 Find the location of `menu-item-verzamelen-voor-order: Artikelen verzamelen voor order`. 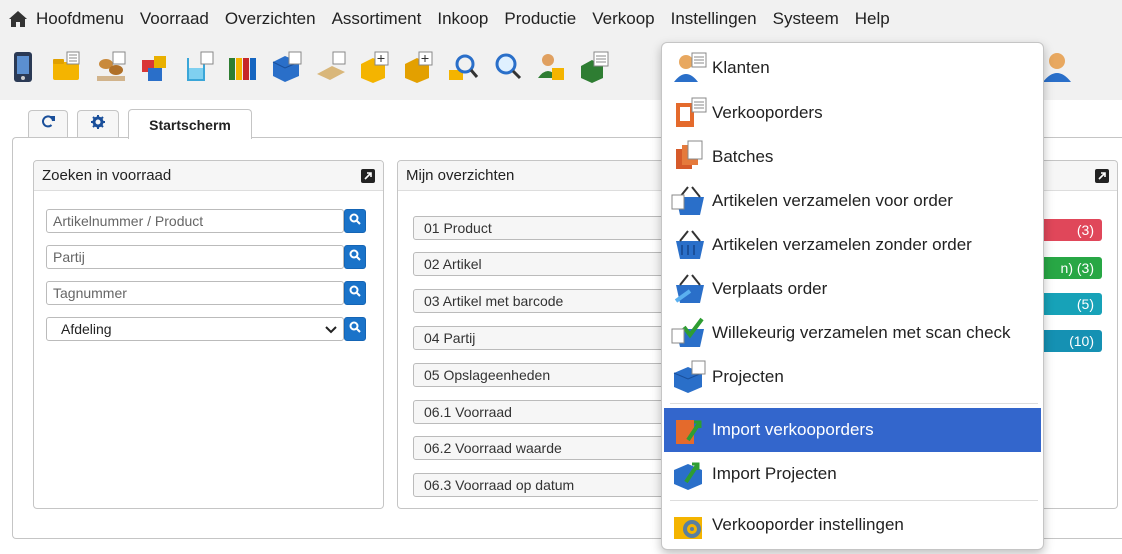

menu-item-verzamelen-voor-order: Artikelen verzamelen voor order is located at coordinates (852, 201).